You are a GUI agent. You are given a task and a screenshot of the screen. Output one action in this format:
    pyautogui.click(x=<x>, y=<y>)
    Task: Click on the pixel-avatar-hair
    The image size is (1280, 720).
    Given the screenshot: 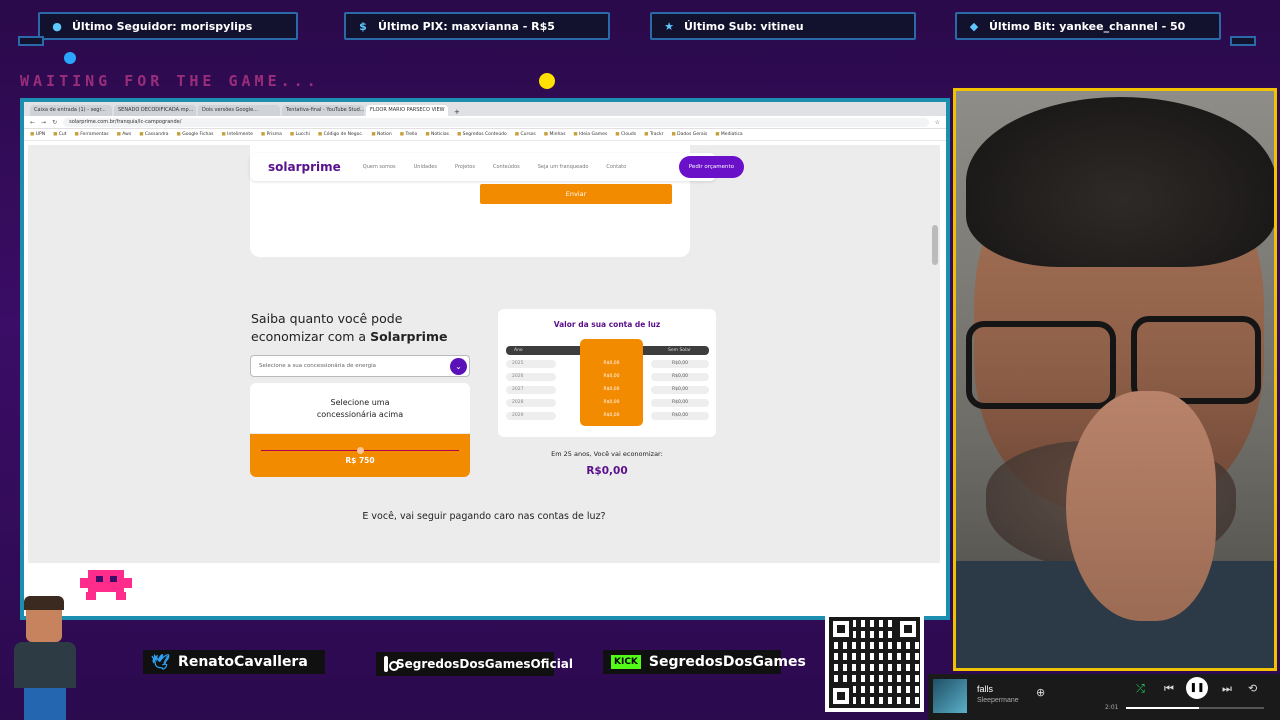 What is the action you would take?
    pyautogui.click(x=44, y=603)
    